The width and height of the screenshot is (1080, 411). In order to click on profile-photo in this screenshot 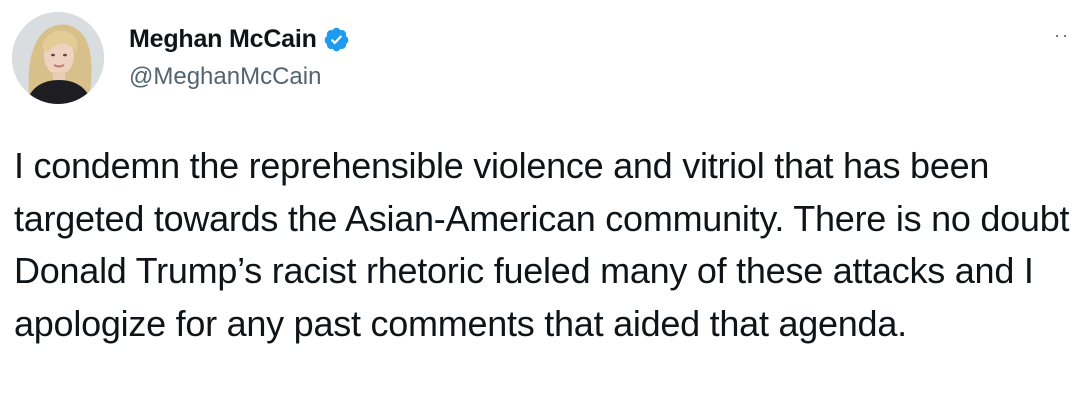, I will do `click(58, 58)`.